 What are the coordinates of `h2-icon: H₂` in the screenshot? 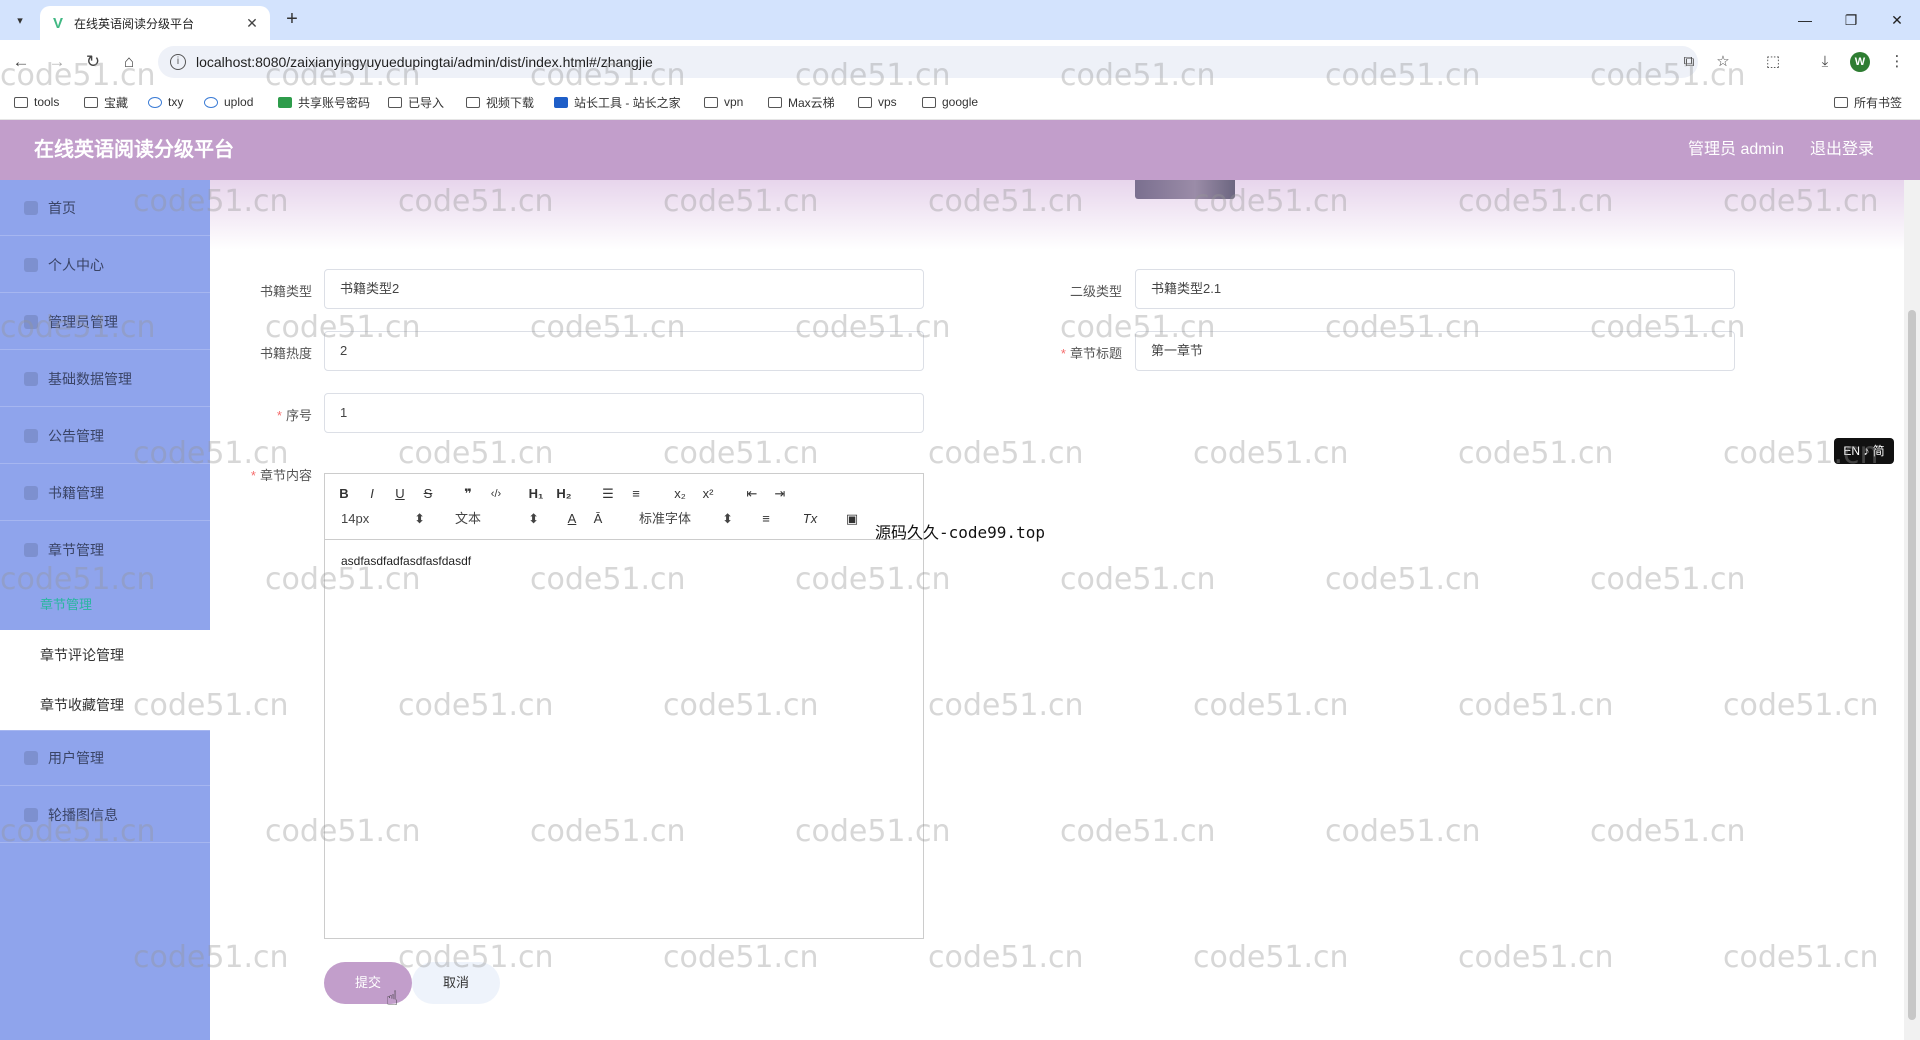 It's located at (564, 494).